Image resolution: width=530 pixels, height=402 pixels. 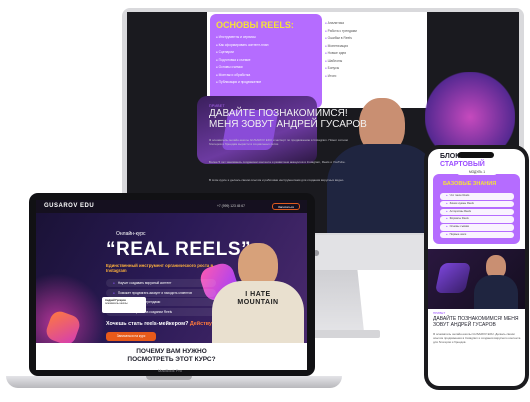 What do you see at coordinates (476, 155) in the screenshot?
I see `iphone-dynamic-island` at bounding box center [476, 155].